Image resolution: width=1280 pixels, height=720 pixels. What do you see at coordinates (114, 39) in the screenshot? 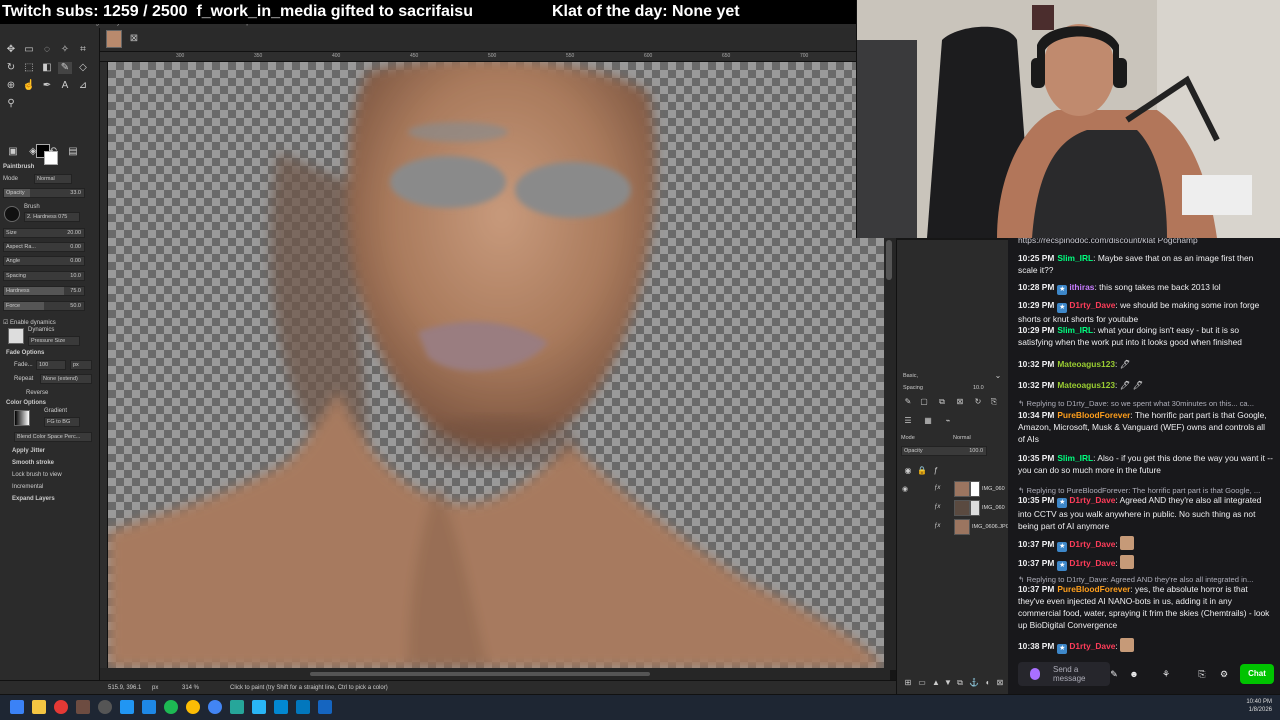
I see `image-tab-thumbnail` at bounding box center [114, 39].